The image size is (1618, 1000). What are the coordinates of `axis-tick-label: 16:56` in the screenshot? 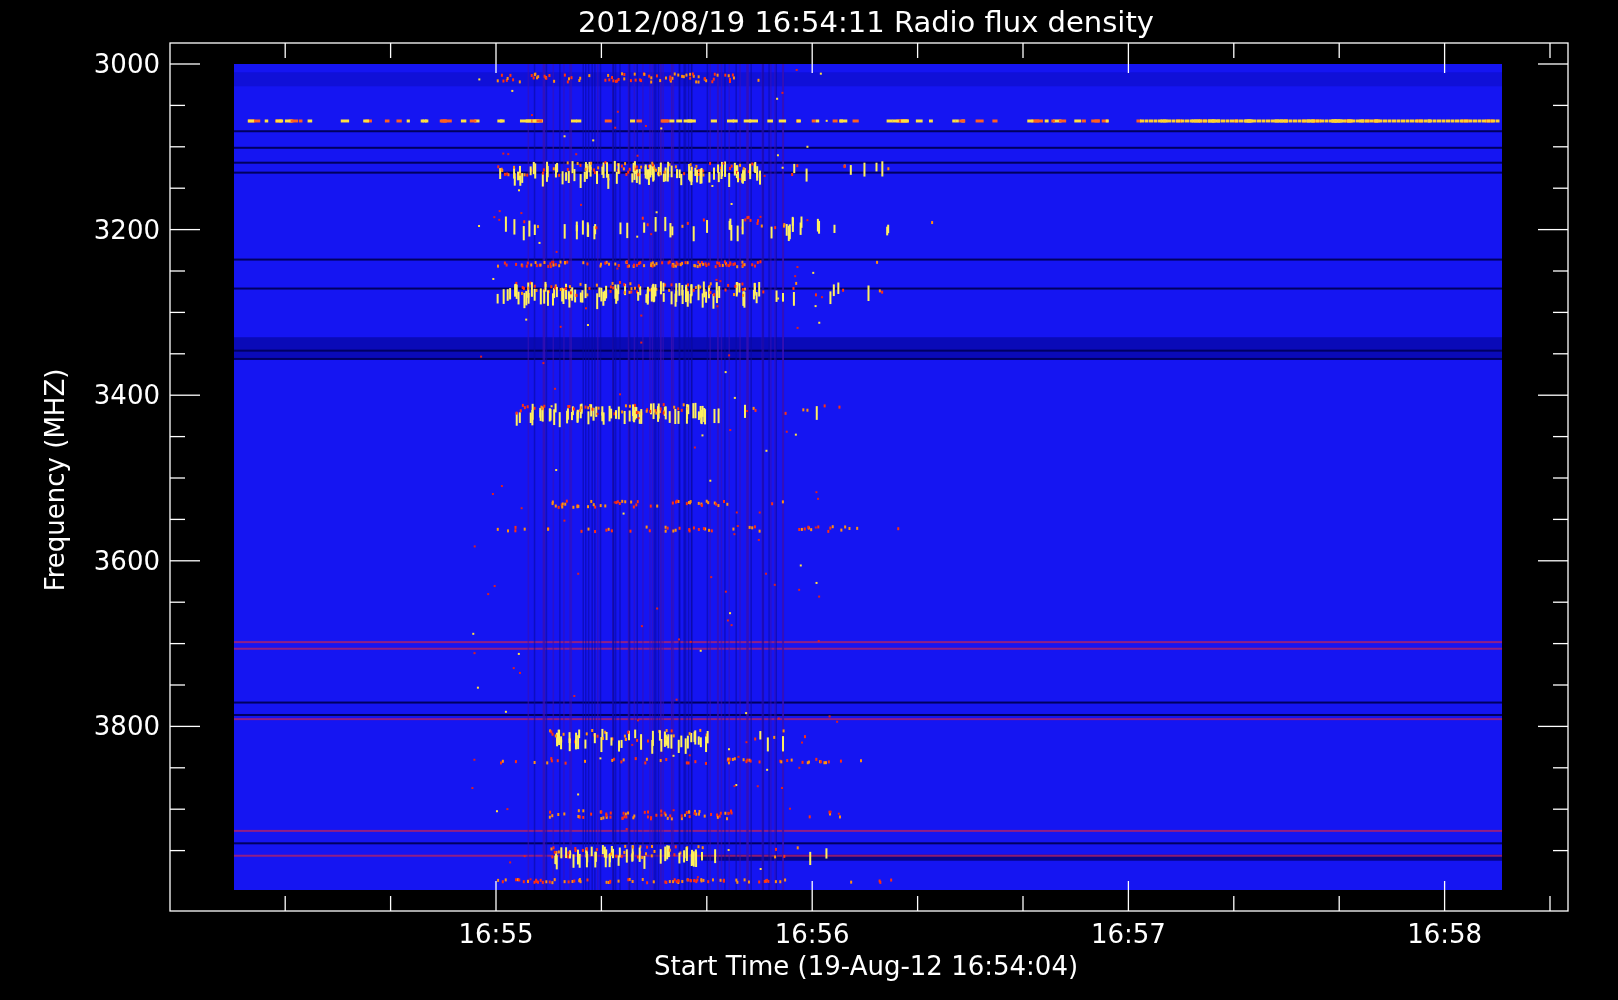 It's located at (812, 934).